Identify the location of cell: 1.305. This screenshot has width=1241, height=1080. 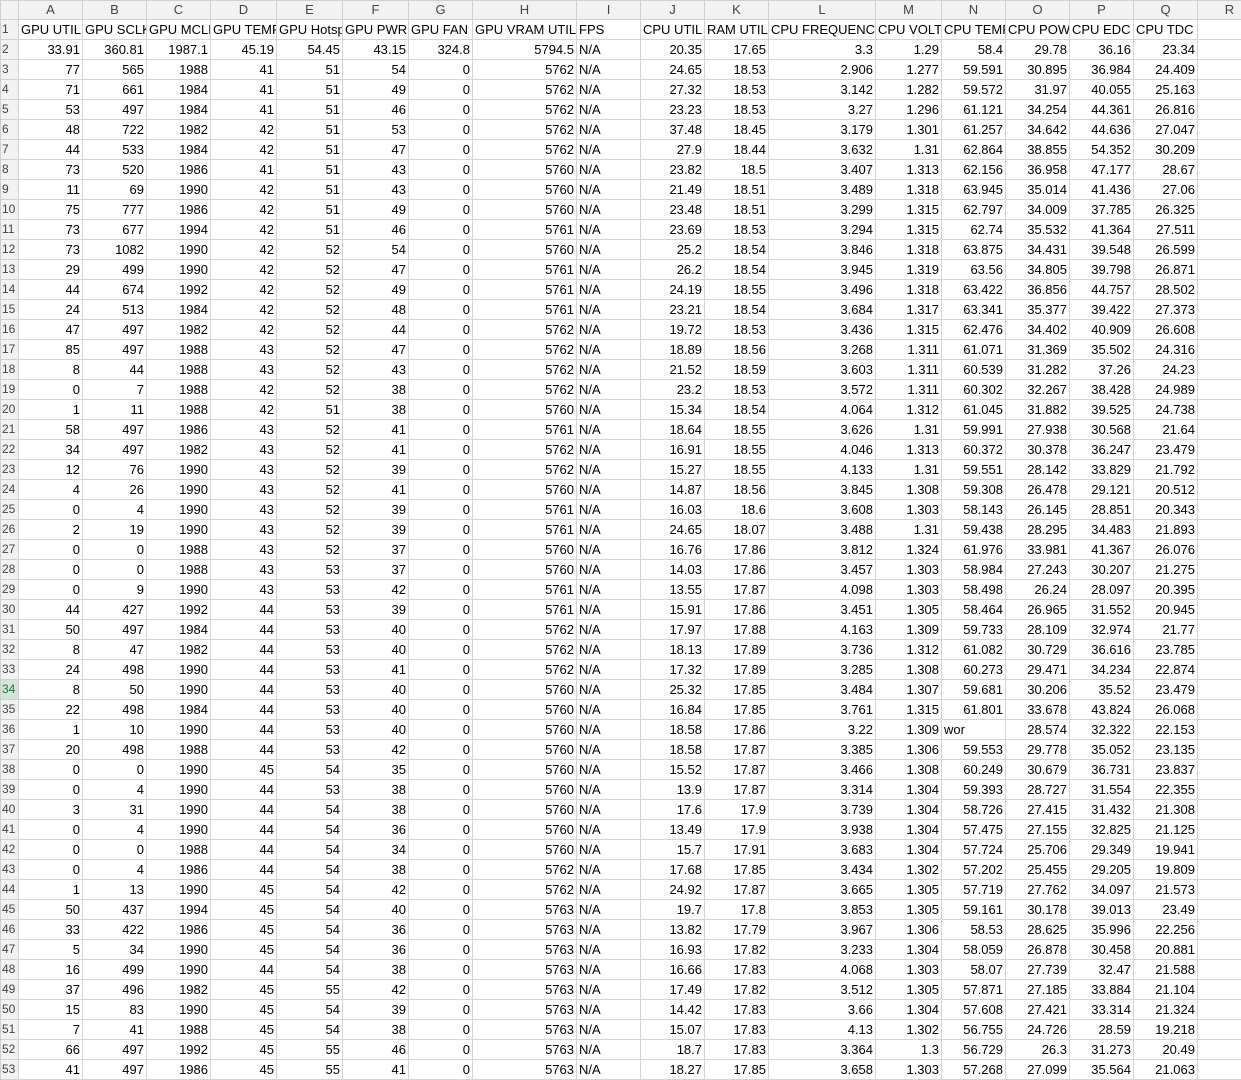
(909, 890).